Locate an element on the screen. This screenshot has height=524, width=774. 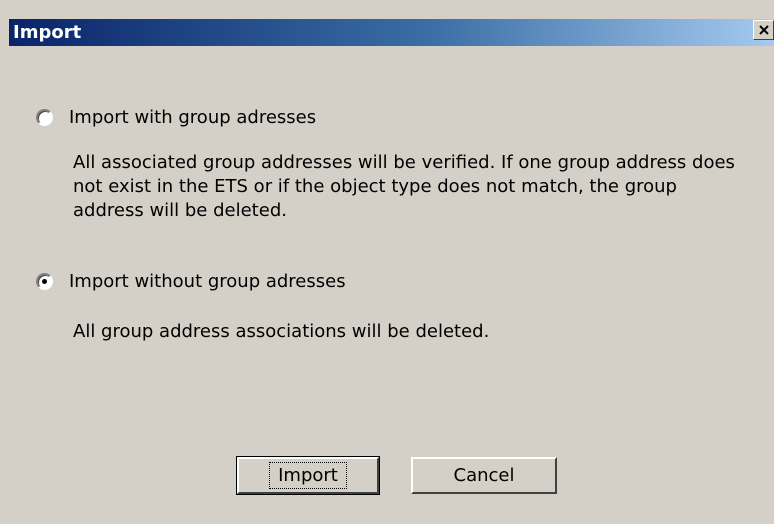
radio-option-without-group-addresses: Import without group adresses is located at coordinates (191, 281).